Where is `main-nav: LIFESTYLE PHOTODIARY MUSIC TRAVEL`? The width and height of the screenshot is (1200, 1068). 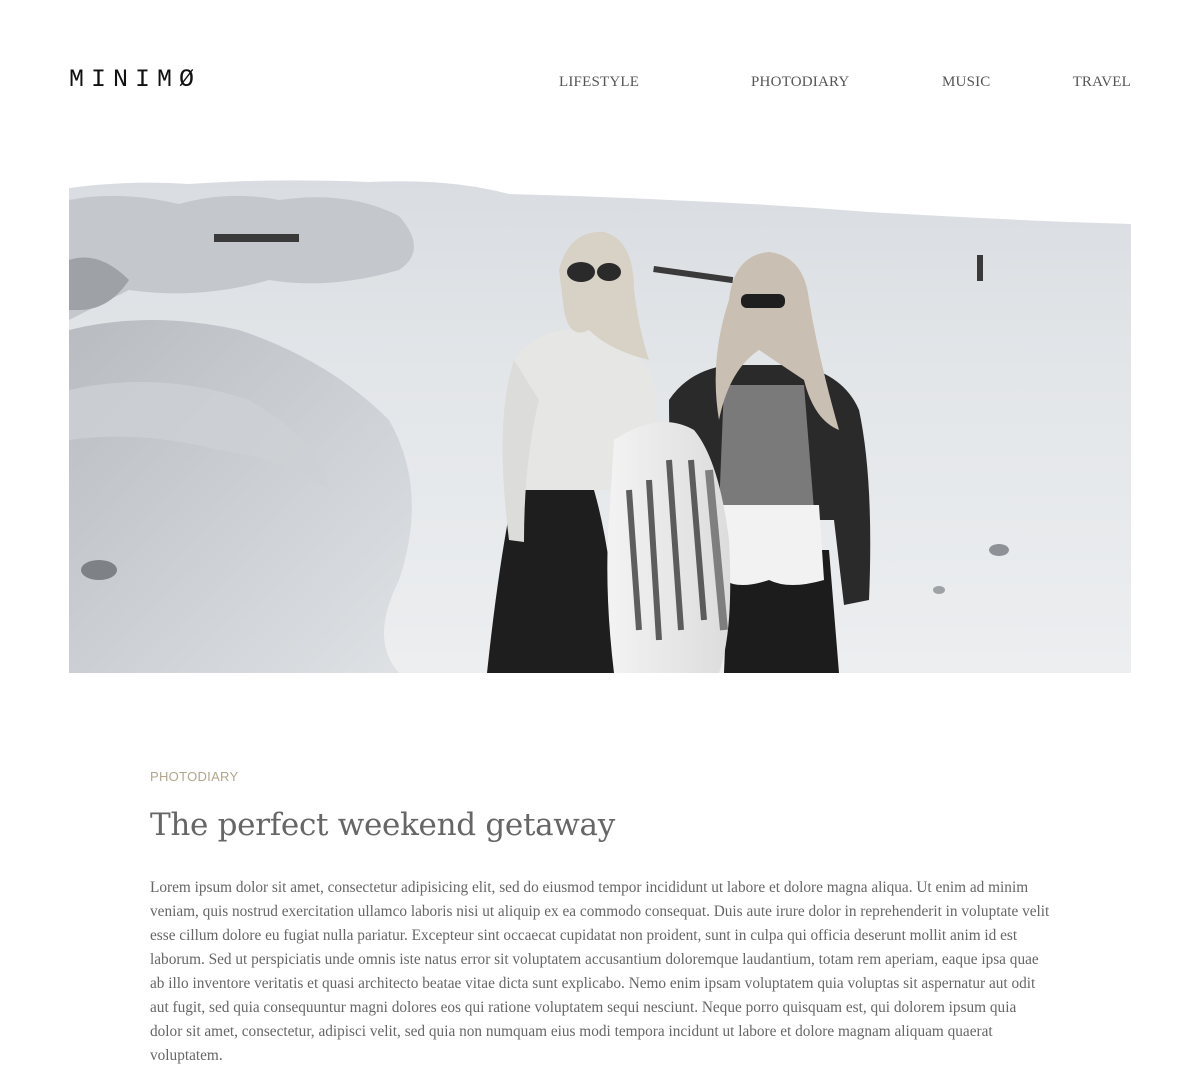 main-nav: LIFESTYLE PHOTODIARY MUSIC TRAVEL is located at coordinates (600, 82).